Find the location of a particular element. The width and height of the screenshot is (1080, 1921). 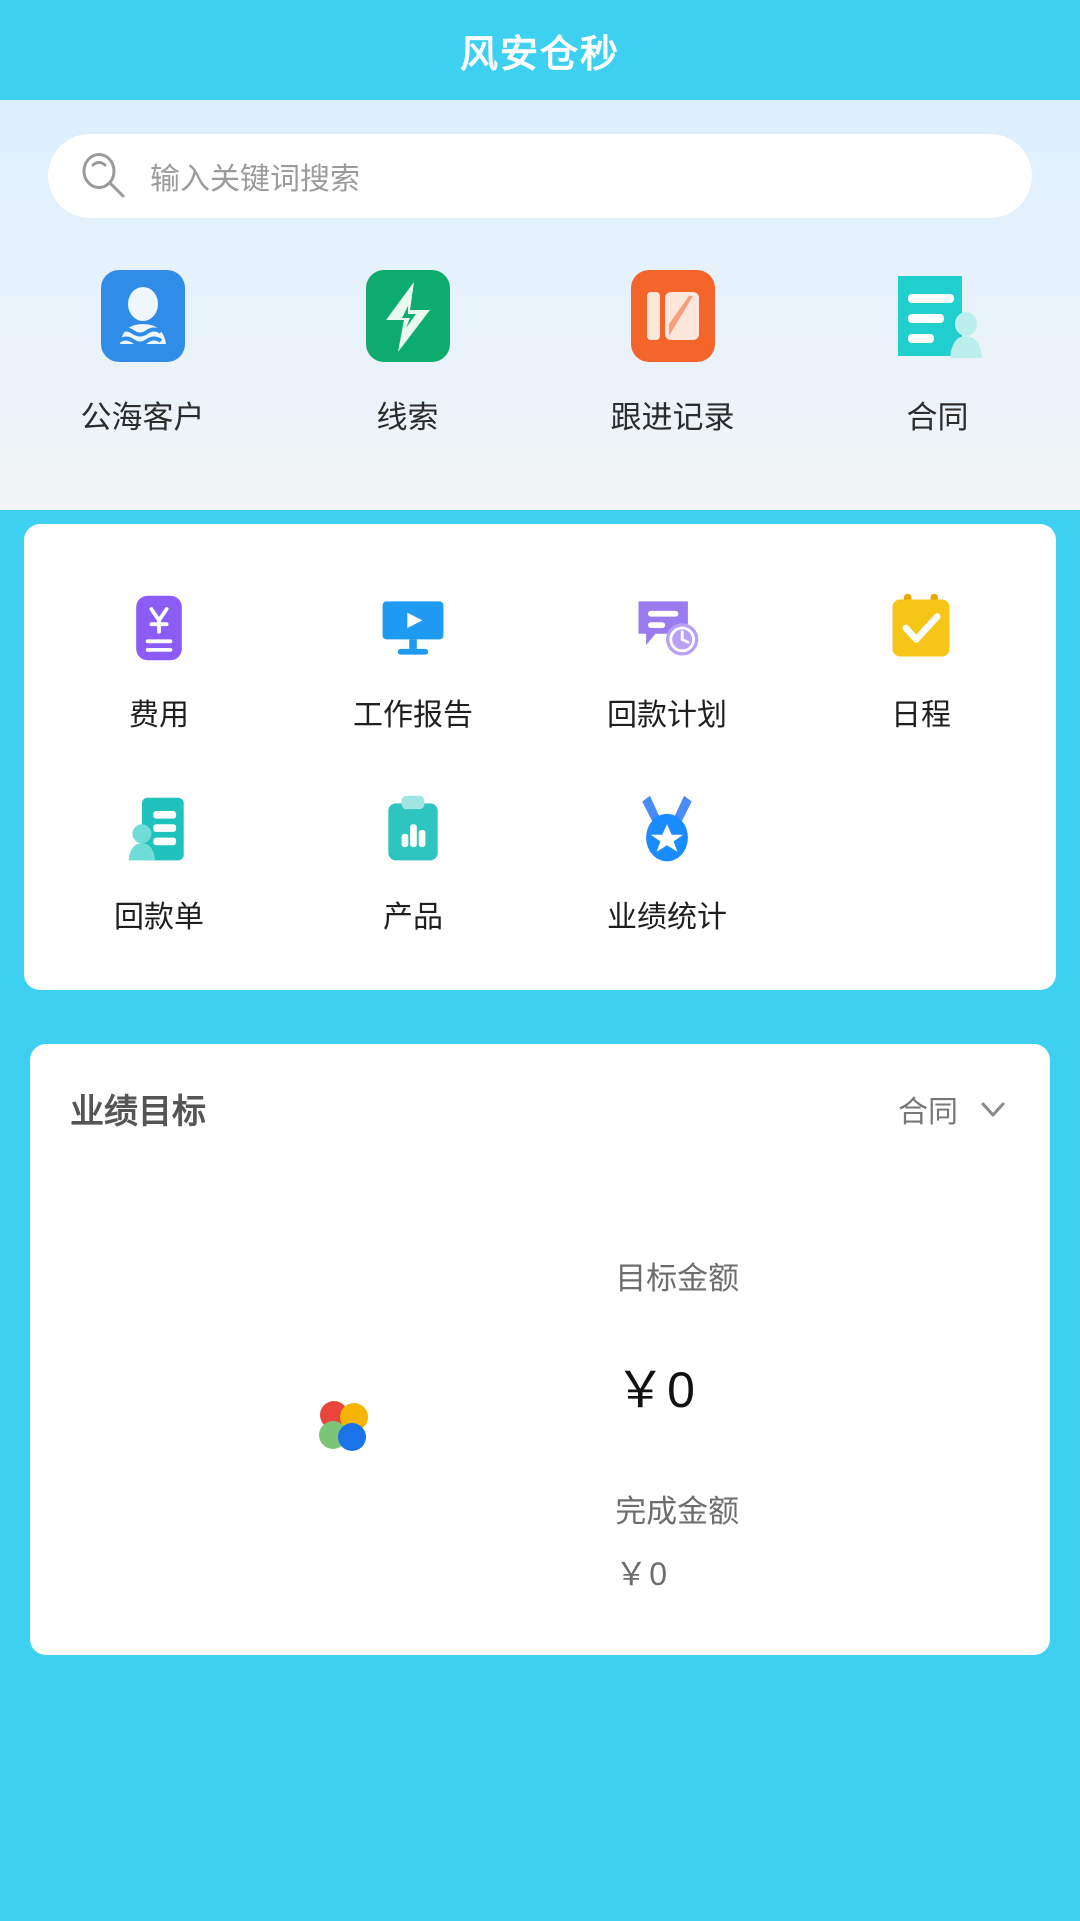

search-placeholder: 输入关键词搜索 is located at coordinates (255, 179).